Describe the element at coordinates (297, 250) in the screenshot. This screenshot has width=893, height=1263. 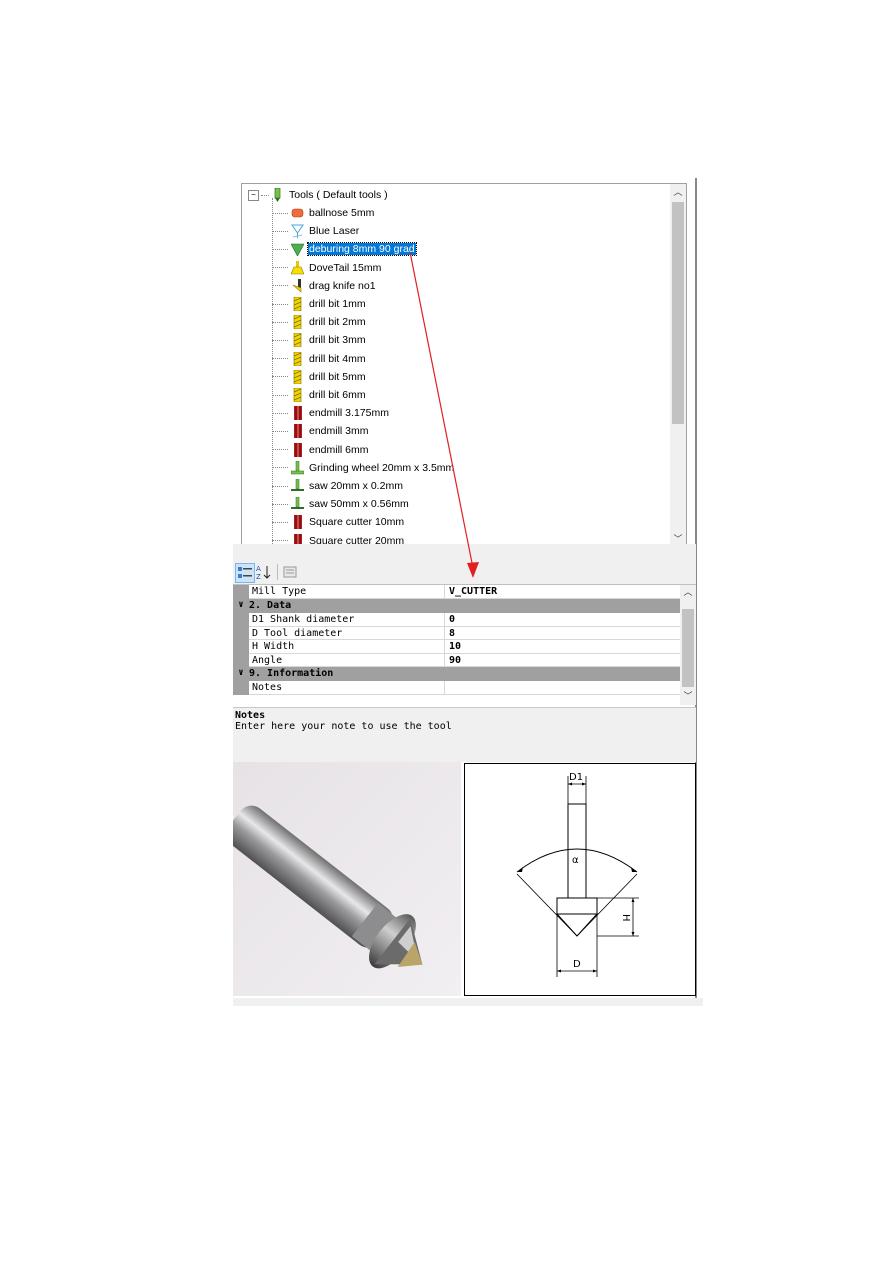
I see `v-cutter-icon` at that location.